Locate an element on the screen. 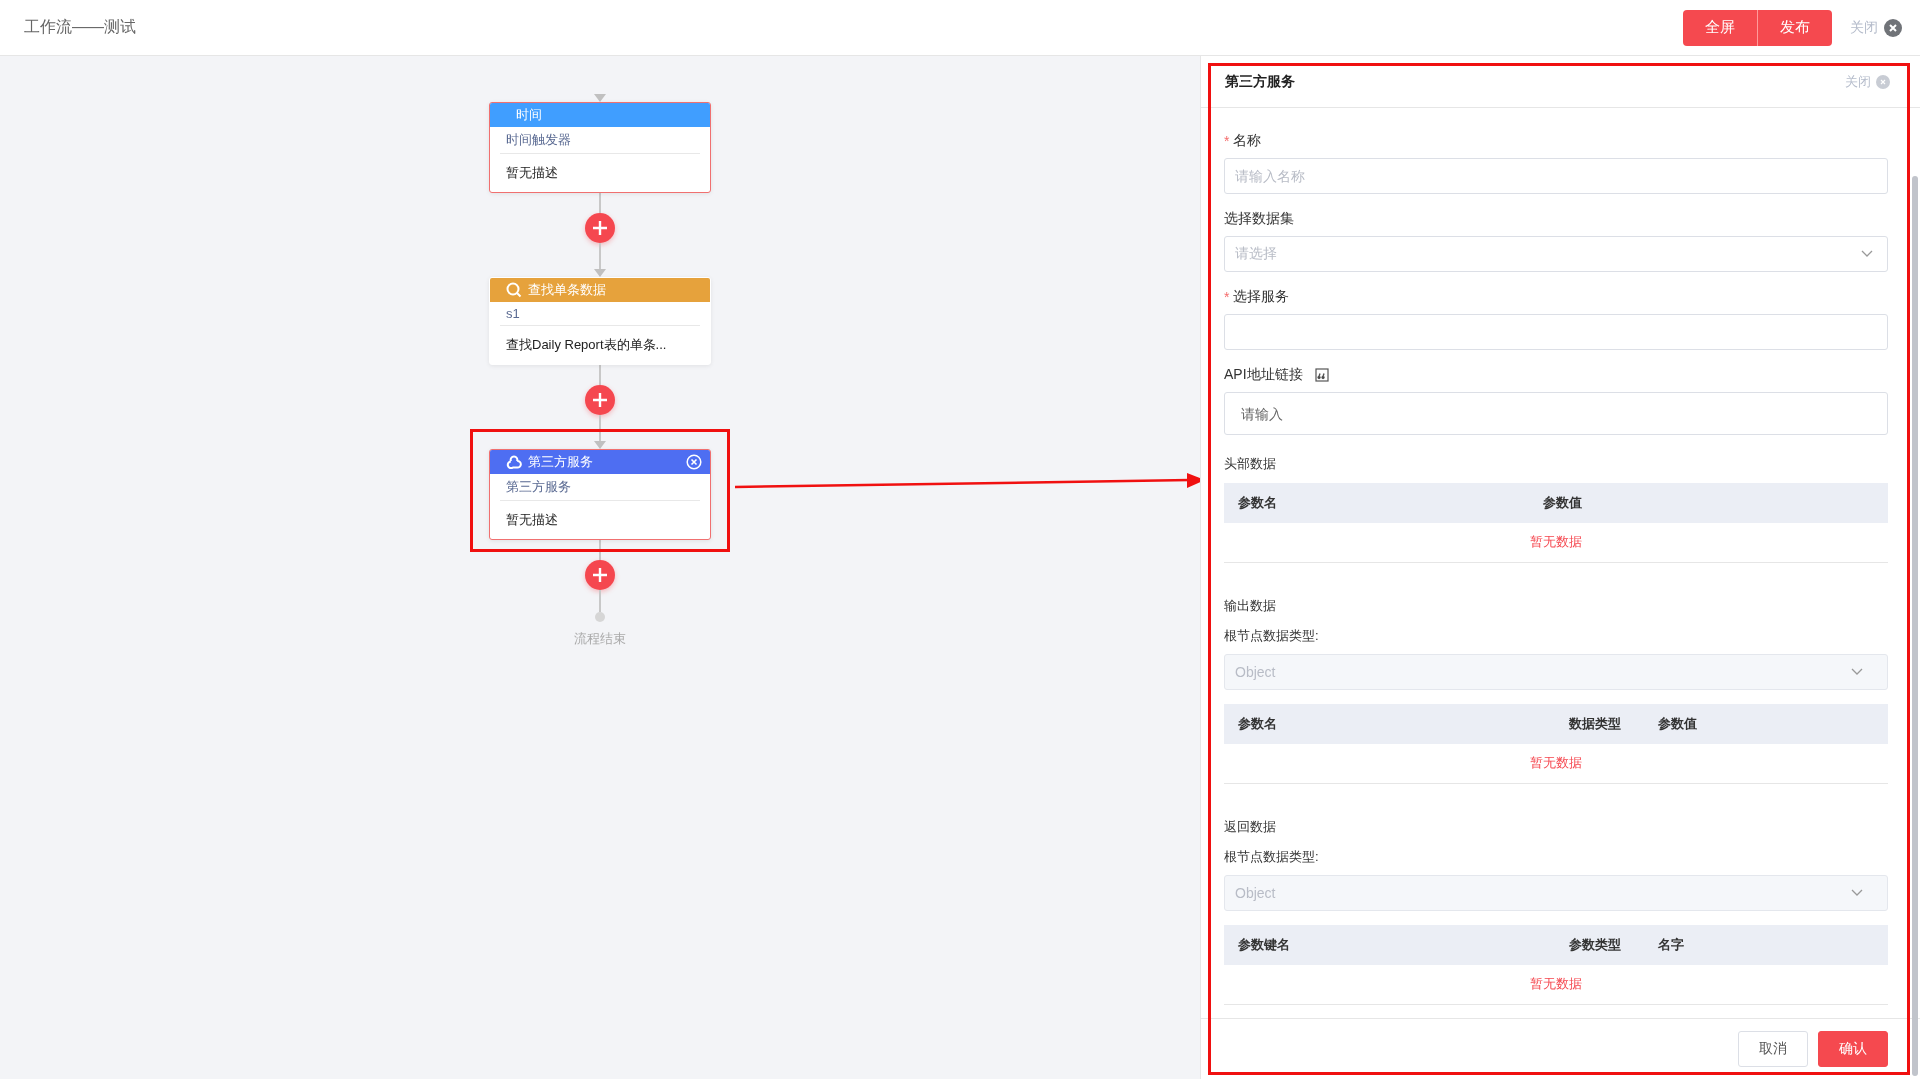 The image size is (1920, 1079). toolbar-button: 发布 is located at coordinates (1795, 27).